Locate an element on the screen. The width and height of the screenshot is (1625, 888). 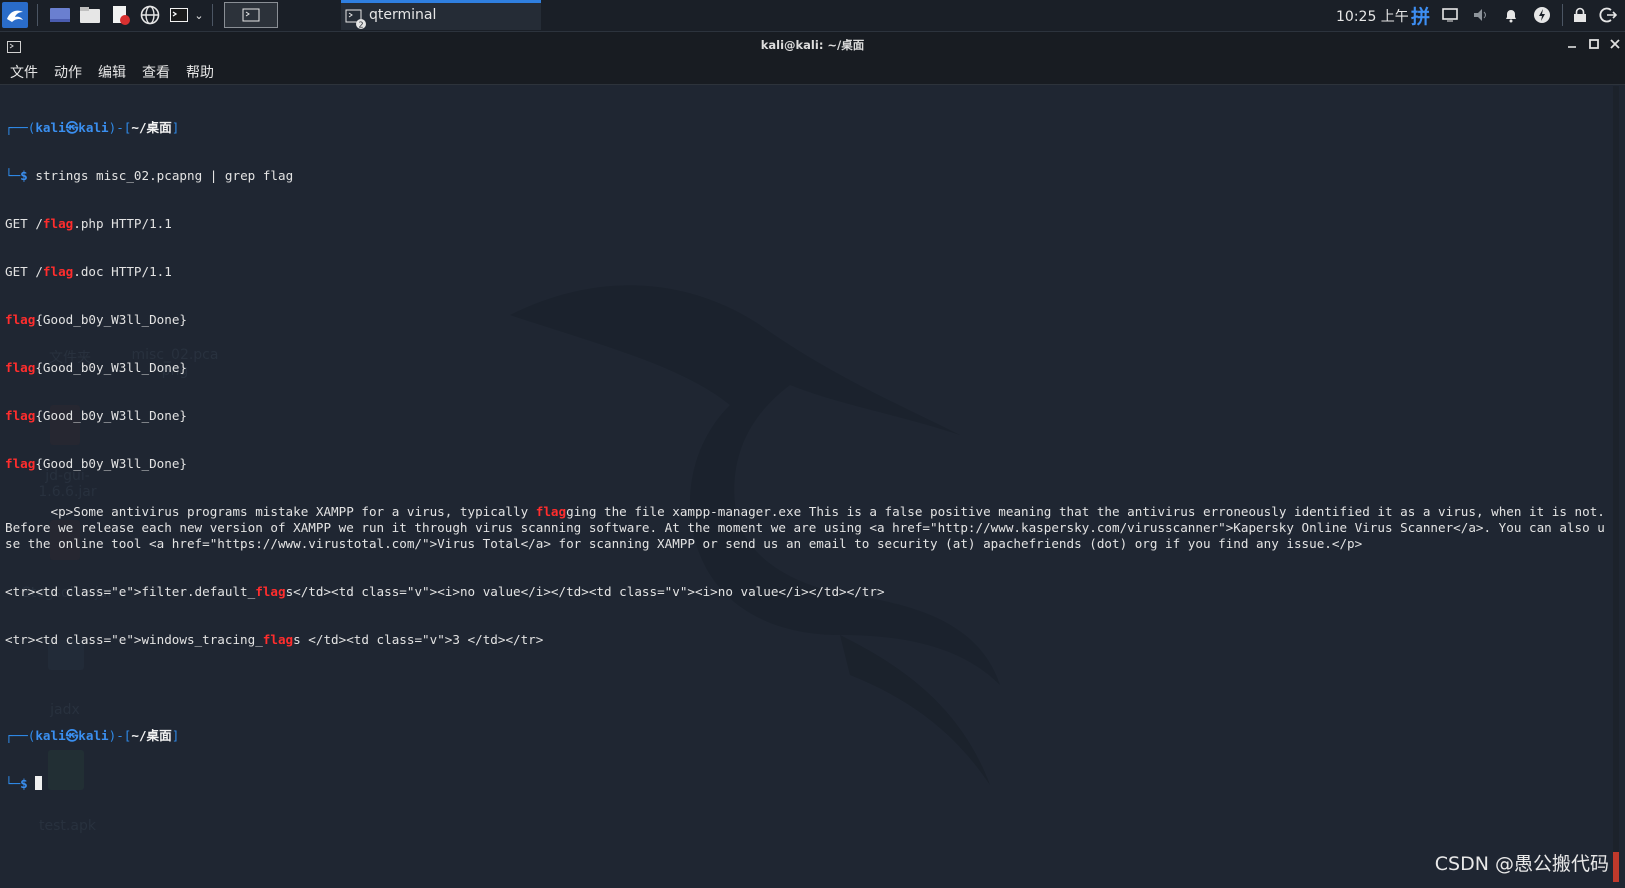
window-count-badge: 2 is located at coordinates (361, 25).